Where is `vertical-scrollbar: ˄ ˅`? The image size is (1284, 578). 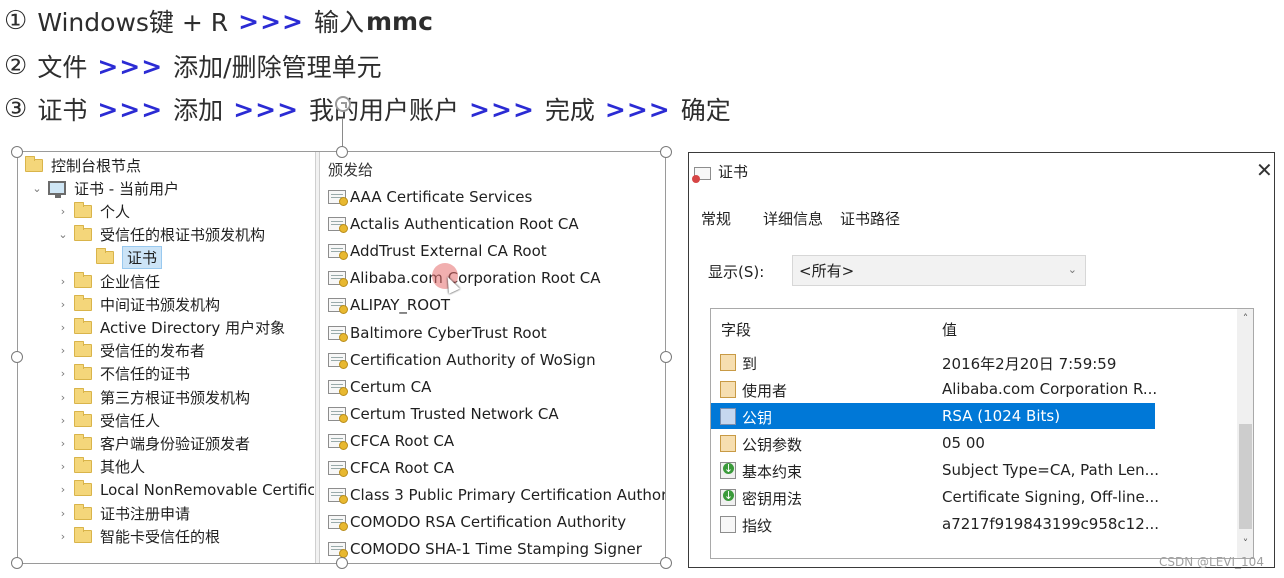
vertical-scrollbar: ˄ ˅ is located at coordinates (1245, 433).